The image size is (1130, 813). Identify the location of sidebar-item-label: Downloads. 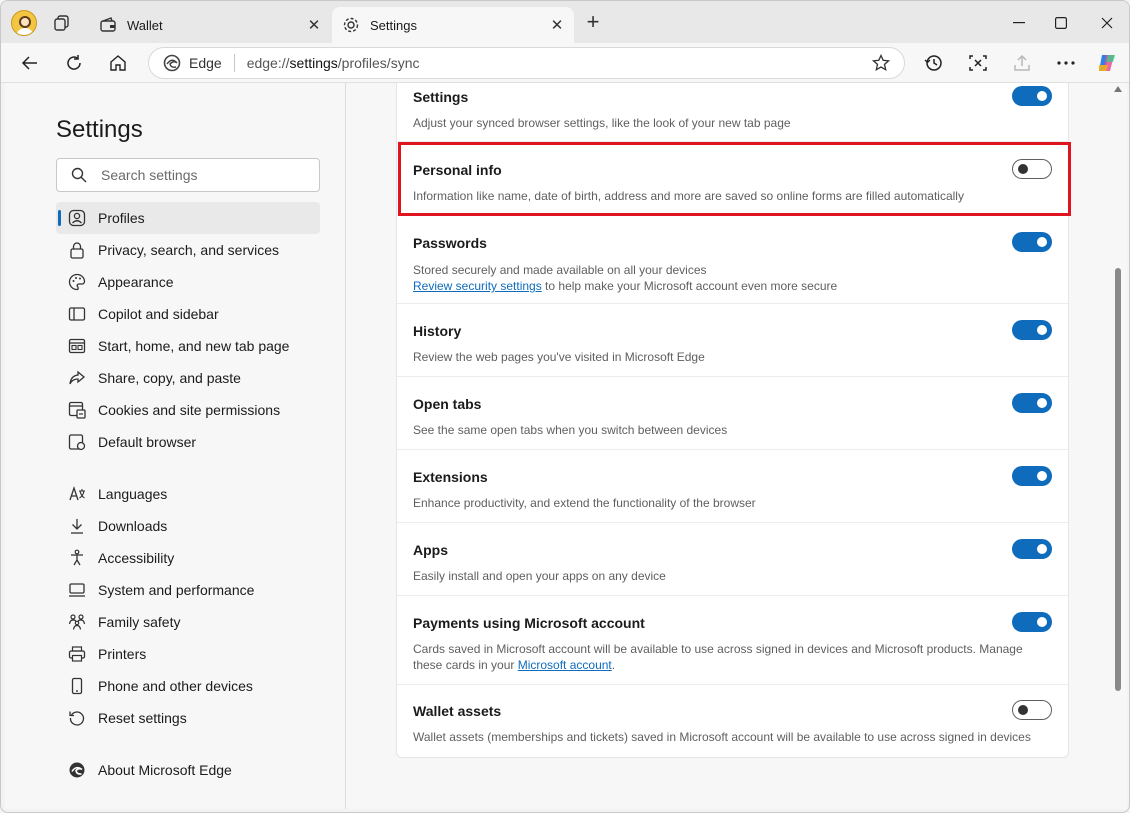
(133, 526).